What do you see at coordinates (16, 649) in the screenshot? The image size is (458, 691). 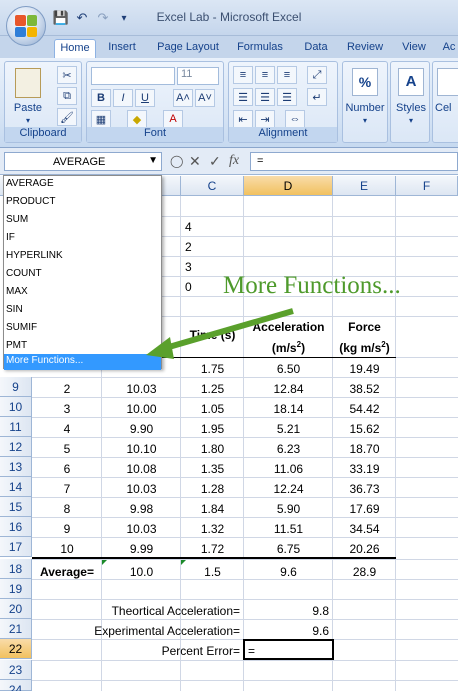 I see `row-header-22: 22` at bounding box center [16, 649].